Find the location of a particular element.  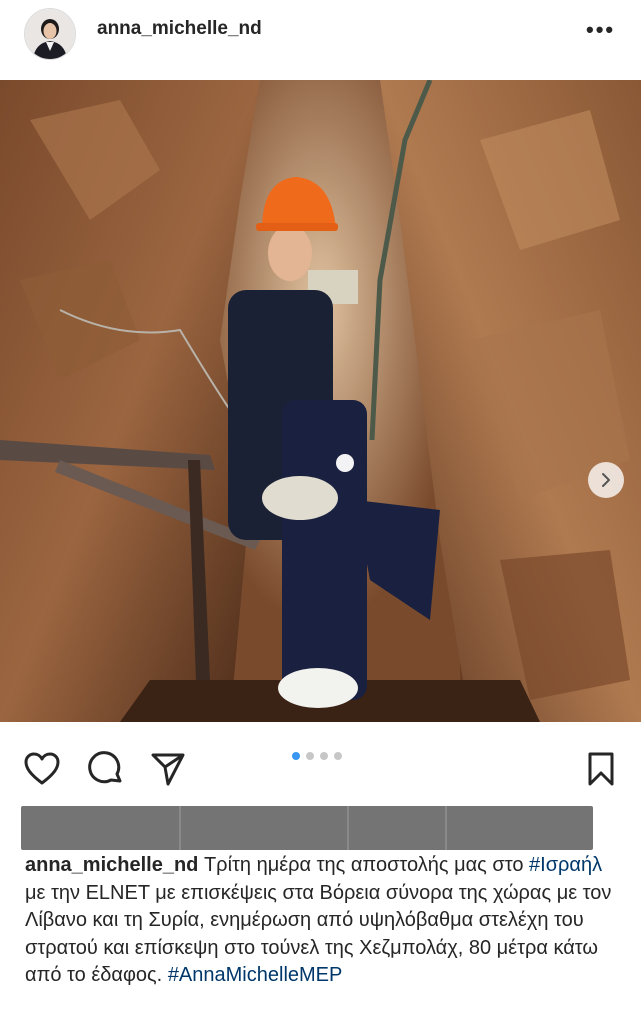

caption-hashtag: #Ισραήλ is located at coordinates (565, 865).